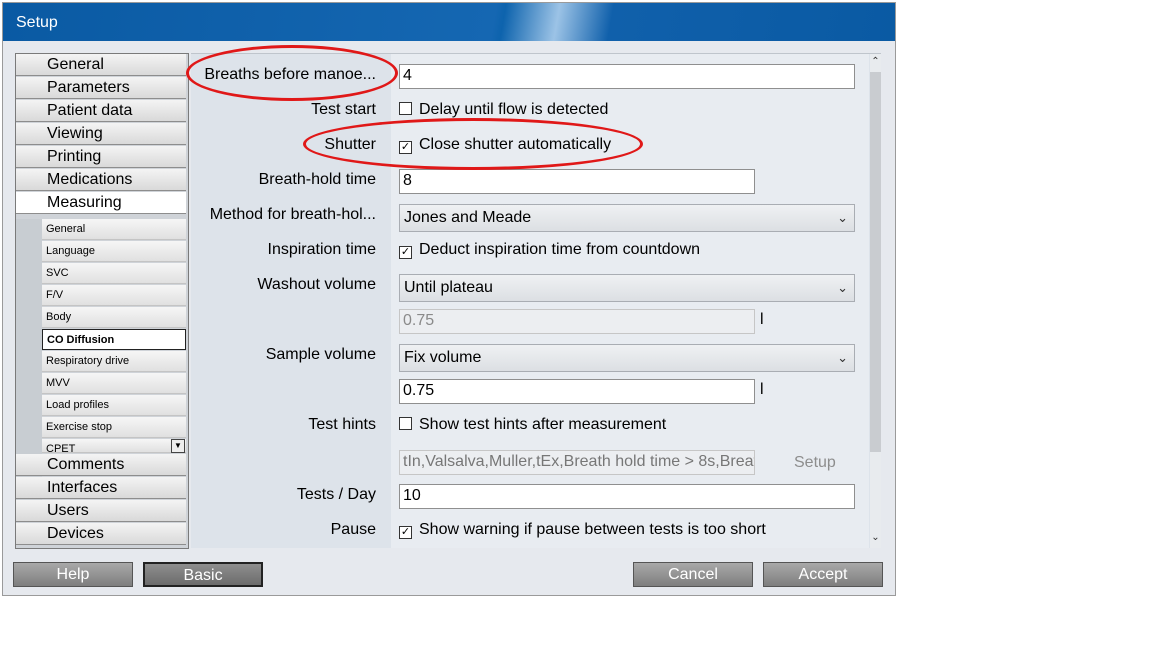 This screenshot has width=1152, height=648. Describe the element at coordinates (101, 511) in the screenshot. I see `nav-item-users: Users` at that location.